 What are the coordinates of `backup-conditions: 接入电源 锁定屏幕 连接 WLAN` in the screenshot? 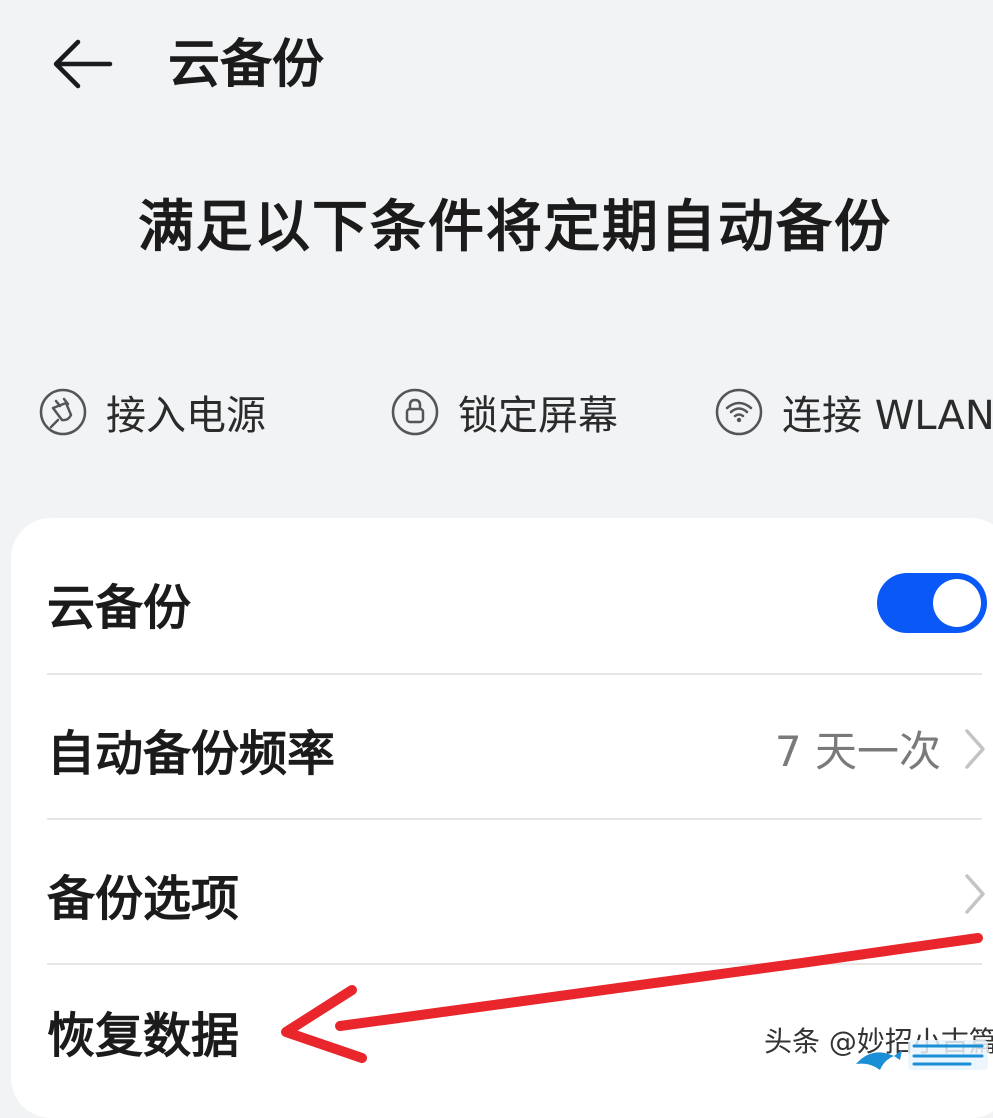 It's located at (496, 412).